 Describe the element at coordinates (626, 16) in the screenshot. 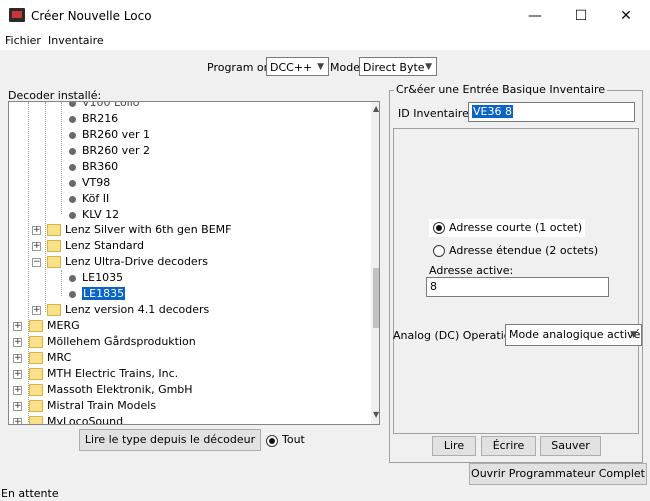

I see `close-button: ✕` at that location.